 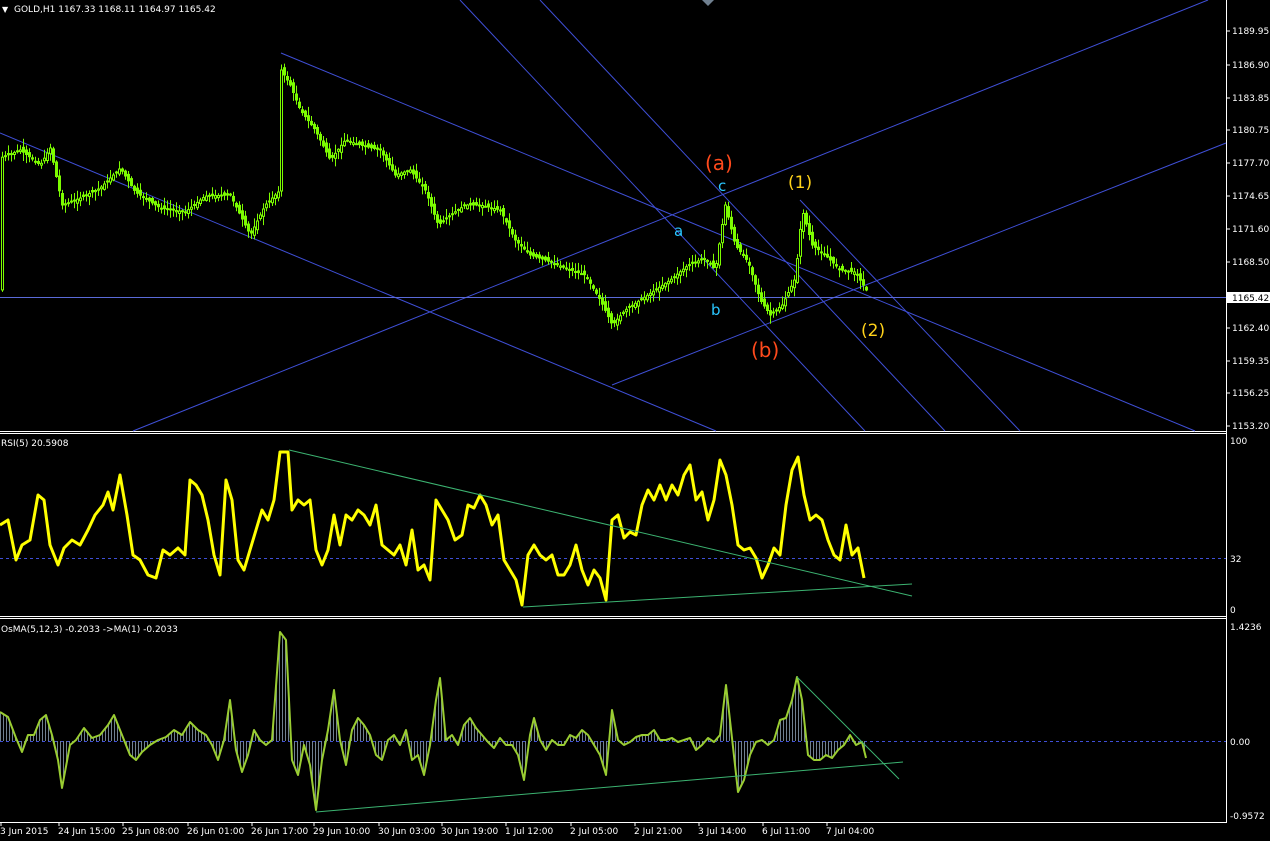 What do you see at coordinates (1240, 743) in the screenshot?
I see `osma-tick-zero: 0.00` at bounding box center [1240, 743].